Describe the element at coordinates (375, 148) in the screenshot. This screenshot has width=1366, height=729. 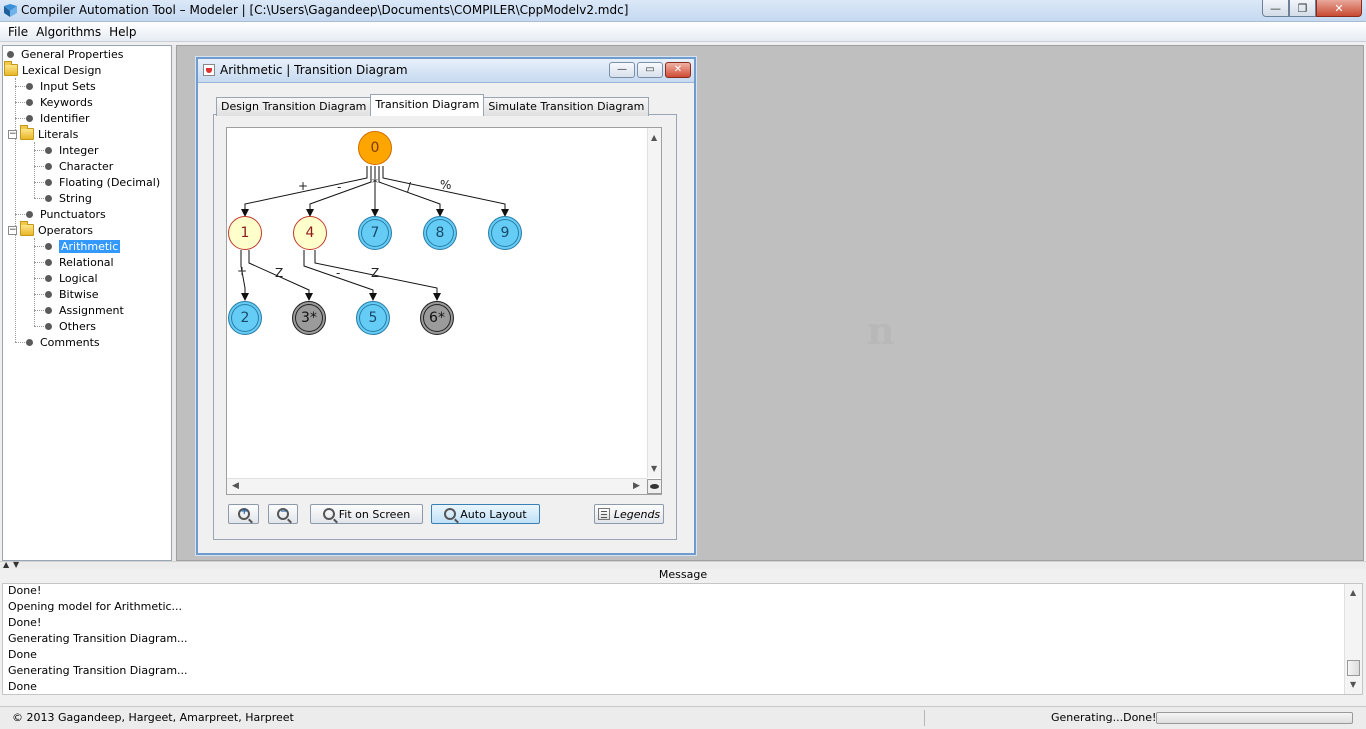
I see `state-0-start: 0` at that location.